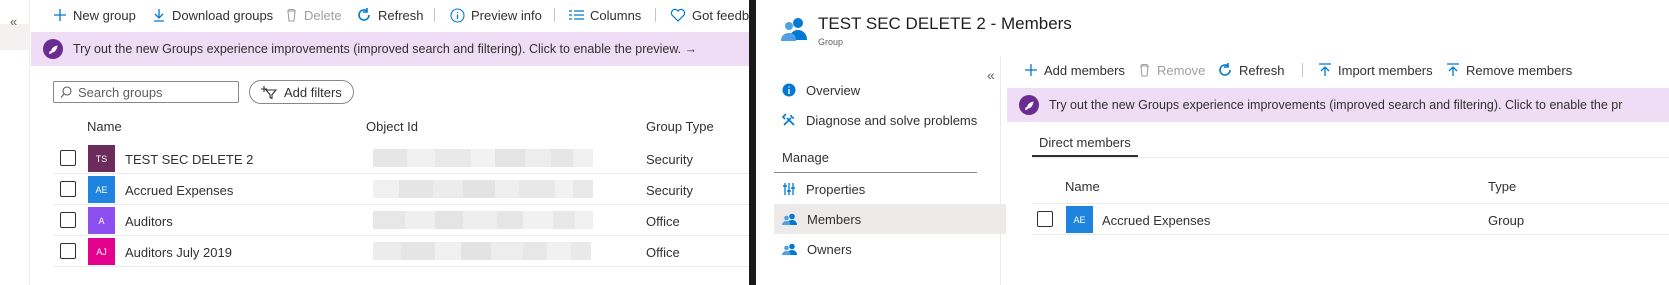  Describe the element at coordinates (1350, 157) in the screenshot. I see `tab-underline` at that location.